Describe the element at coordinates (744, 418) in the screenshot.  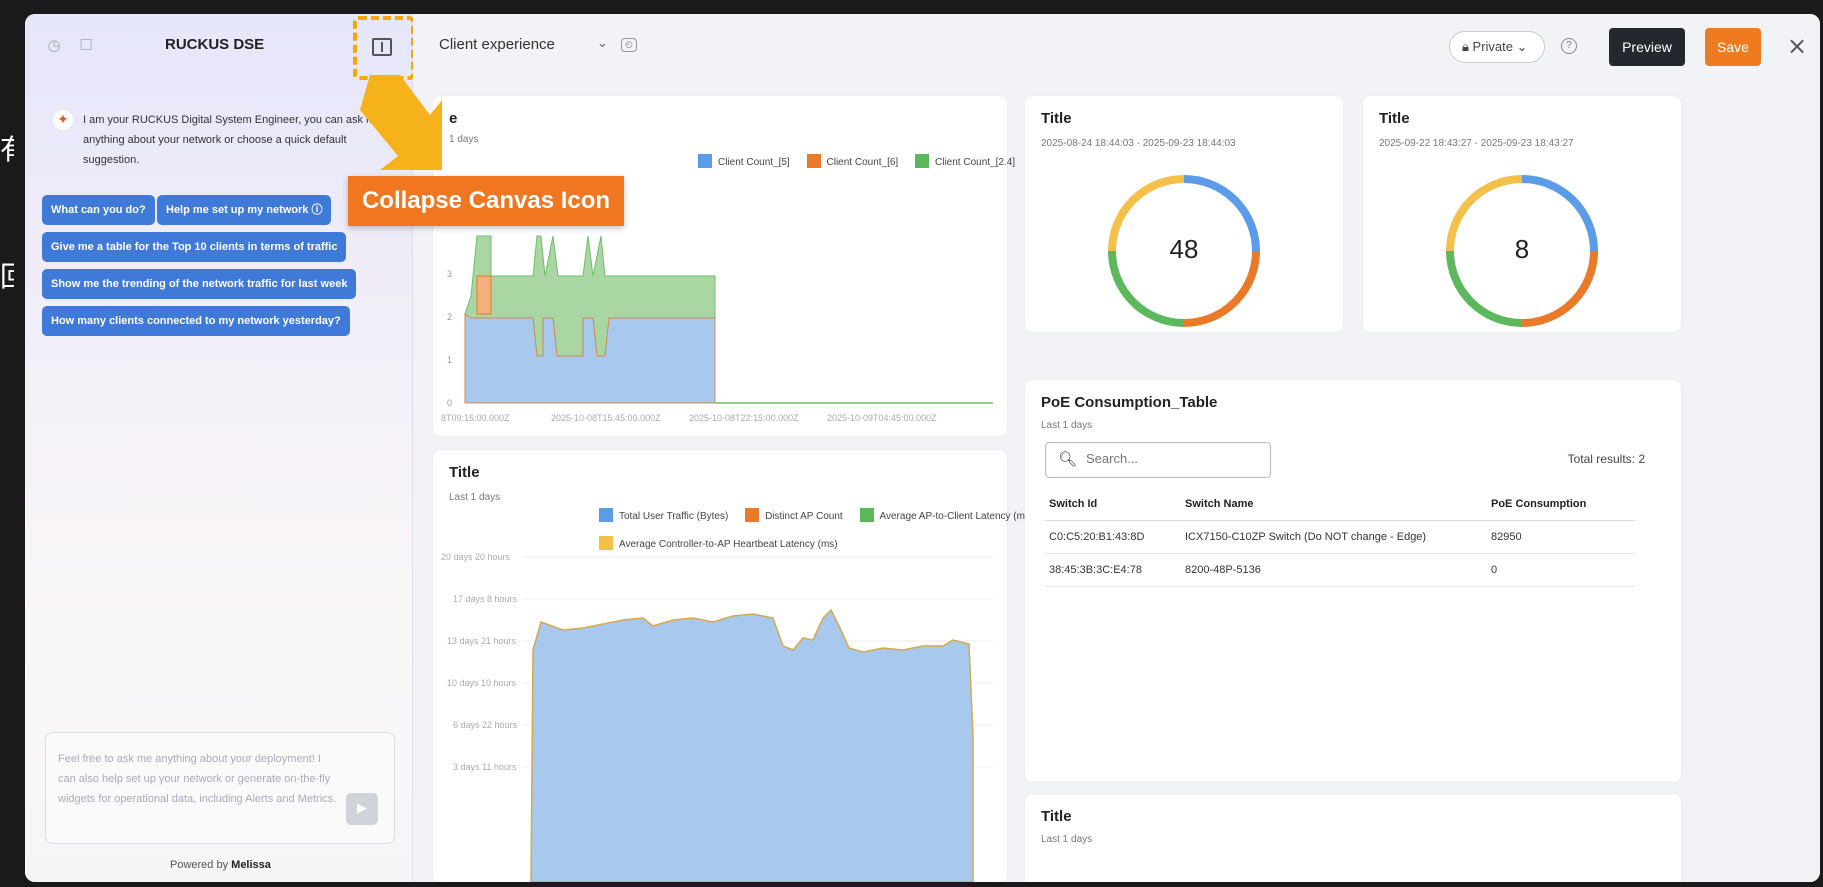
I see `x-tick: 2025-10-08T22:15:00.000Z` at that location.